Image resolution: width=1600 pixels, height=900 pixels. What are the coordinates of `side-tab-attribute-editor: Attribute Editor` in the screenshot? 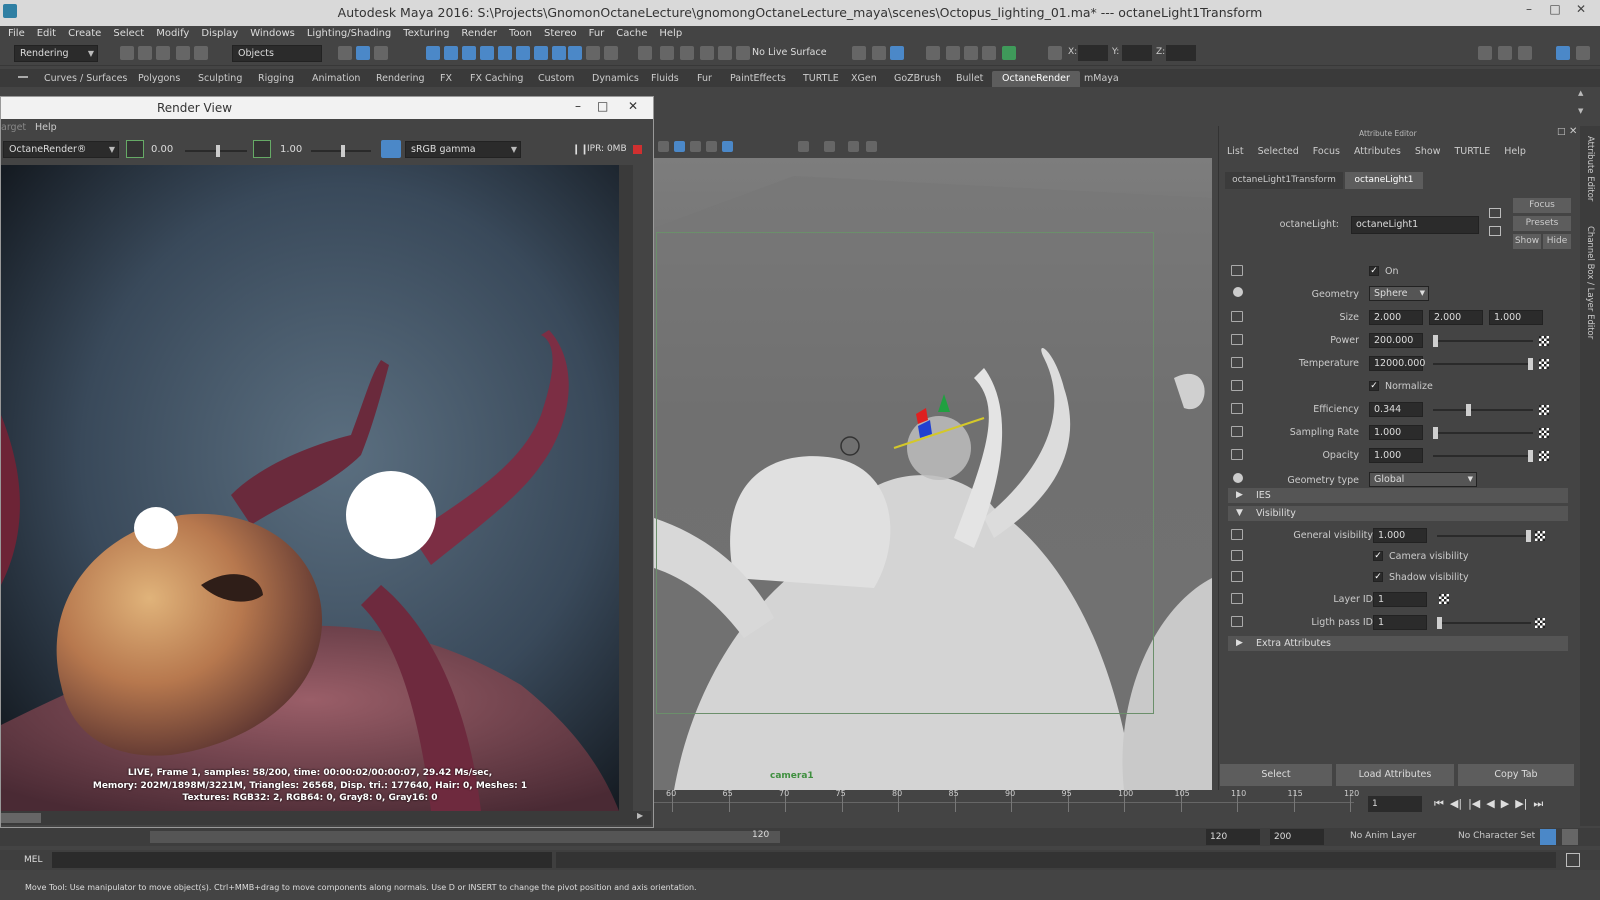 It's located at (1590, 168).